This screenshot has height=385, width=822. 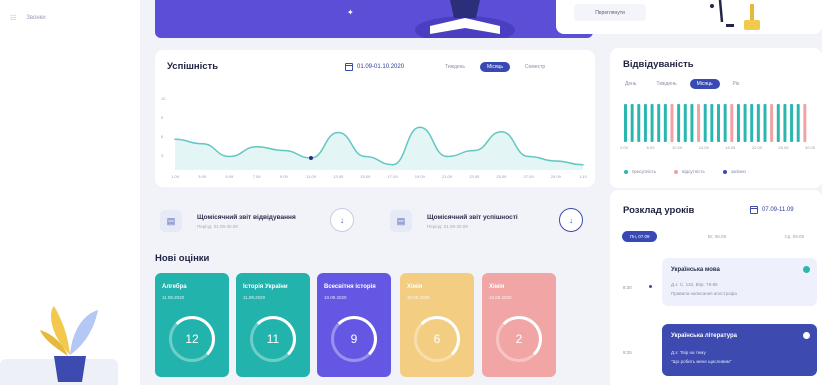 I want to click on top-info-card: Переглянути, so click(x=689, y=17).